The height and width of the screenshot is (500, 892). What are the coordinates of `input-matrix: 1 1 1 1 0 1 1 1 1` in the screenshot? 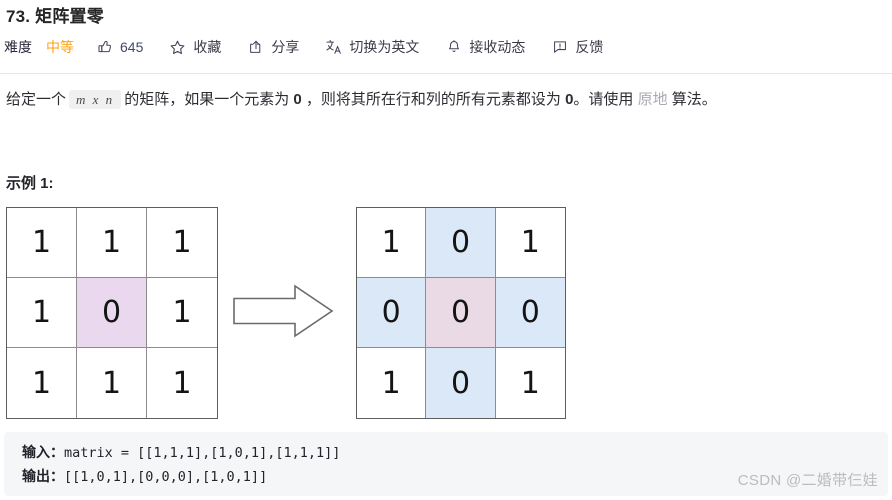 It's located at (112, 313).